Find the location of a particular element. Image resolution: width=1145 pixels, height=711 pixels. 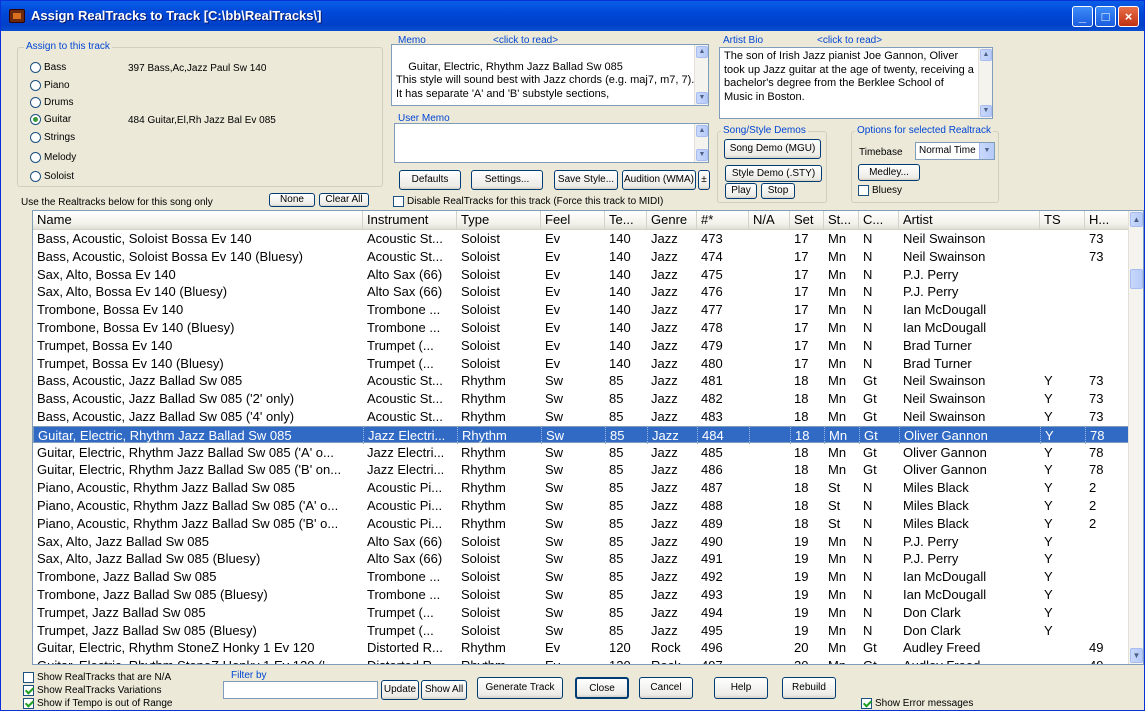

rebuild-button: Rebuild is located at coordinates (809, 688).